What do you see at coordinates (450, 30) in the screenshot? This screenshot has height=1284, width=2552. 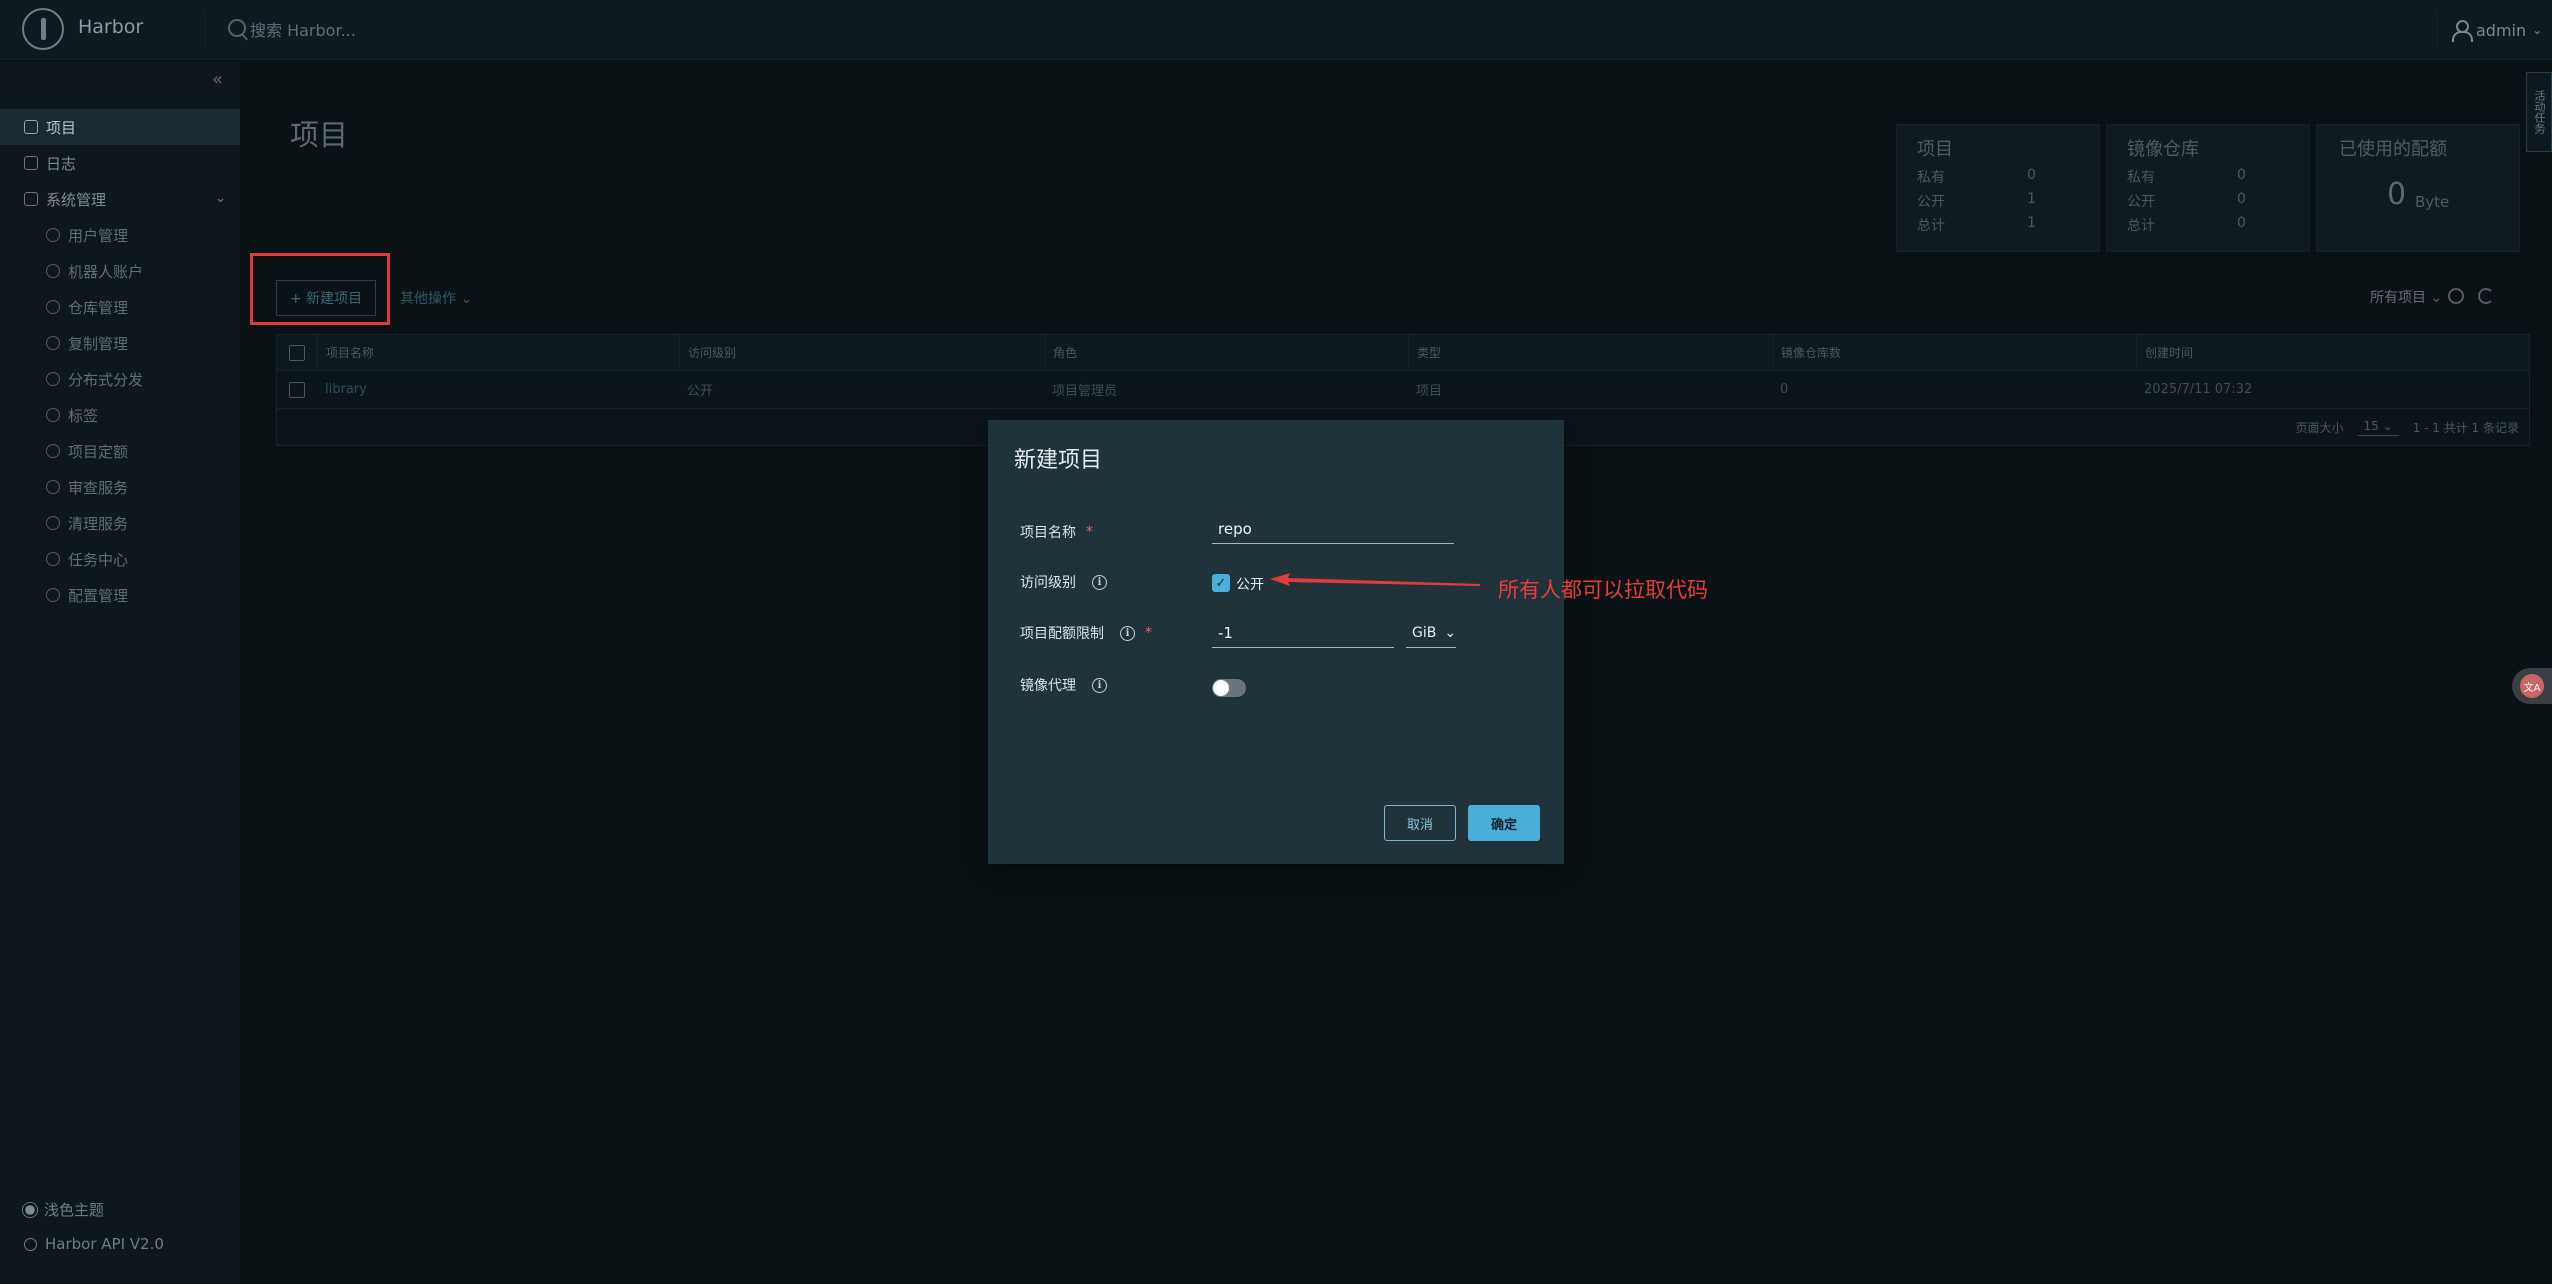 I see `search-input` at bounding box center [450, 30].